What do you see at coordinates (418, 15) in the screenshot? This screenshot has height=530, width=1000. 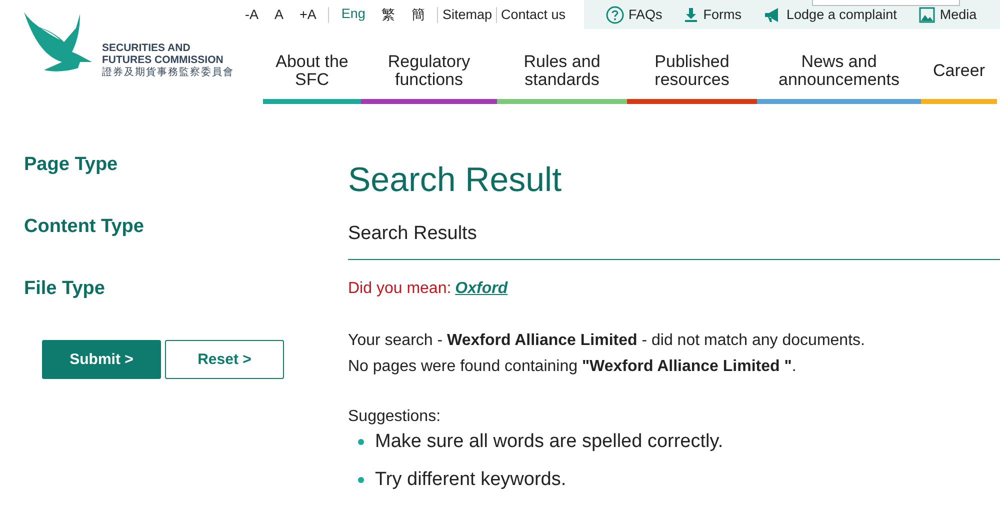 I see `language-link: 簡` at bounding box center [418, 15].